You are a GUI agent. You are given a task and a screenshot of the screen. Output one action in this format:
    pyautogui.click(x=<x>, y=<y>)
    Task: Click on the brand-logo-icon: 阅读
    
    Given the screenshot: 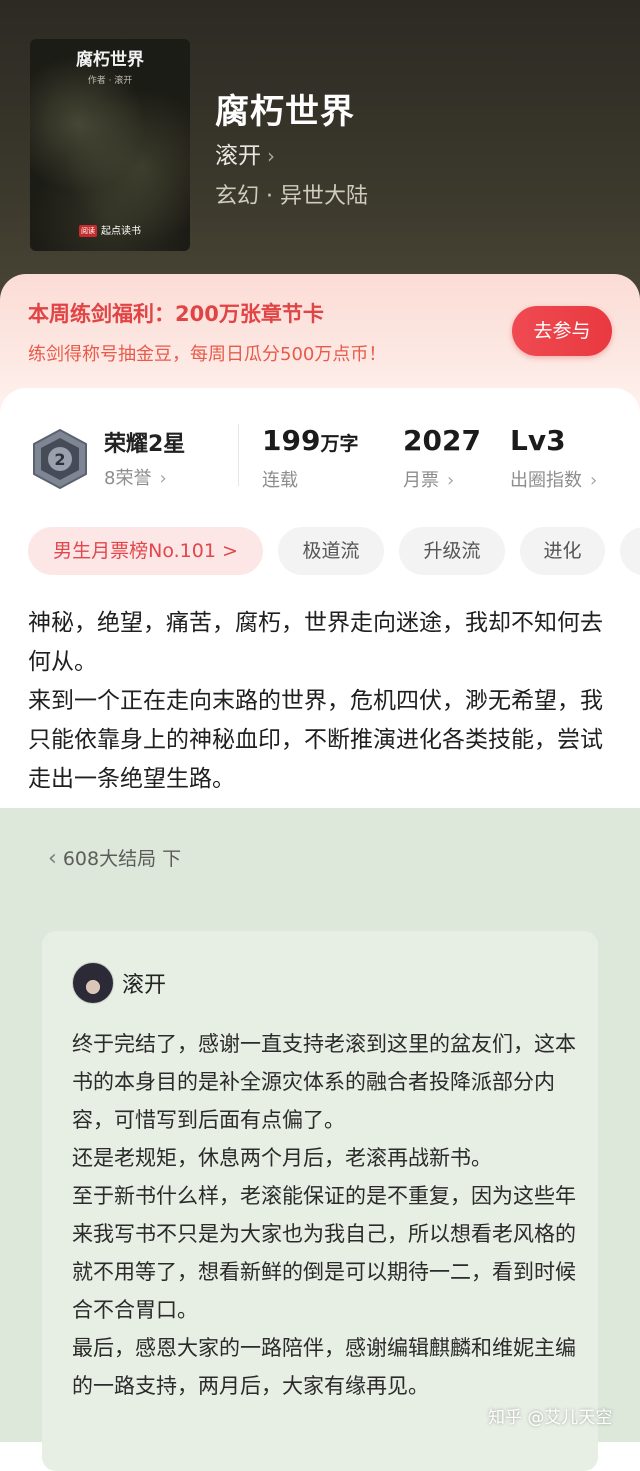 What is the action you would take?
    pyautogui.click(x=88, y=231)
    